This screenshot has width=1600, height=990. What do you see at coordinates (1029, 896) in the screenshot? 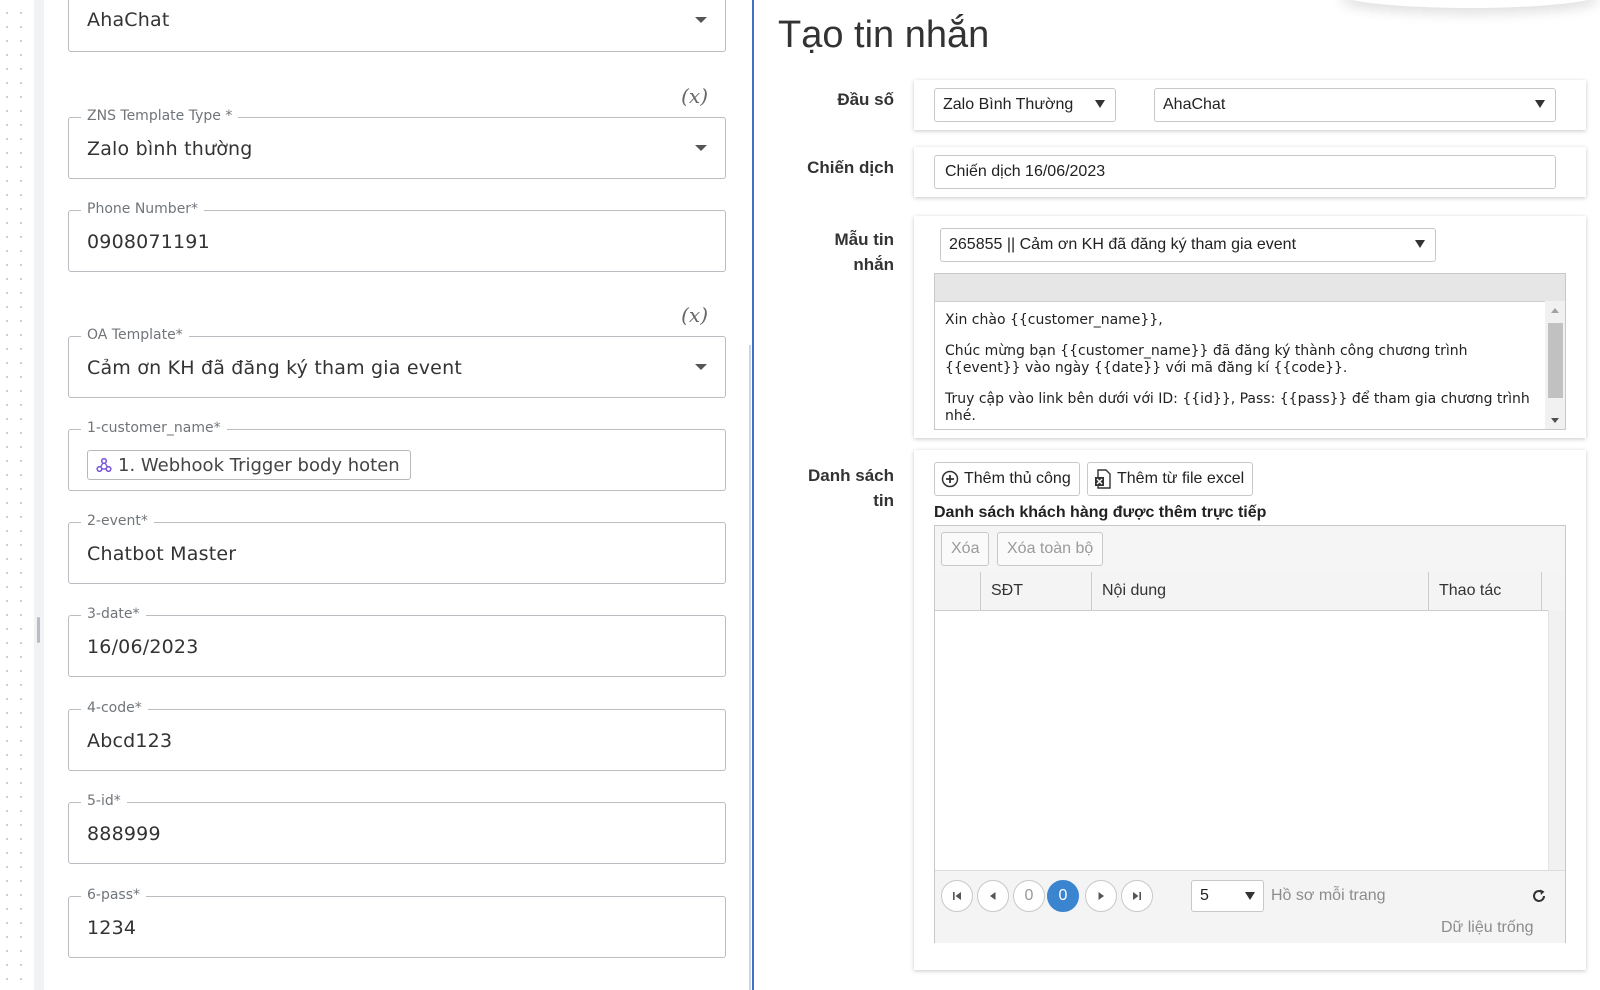
I see `page-number: 0` at bounding box center [1029, 896].